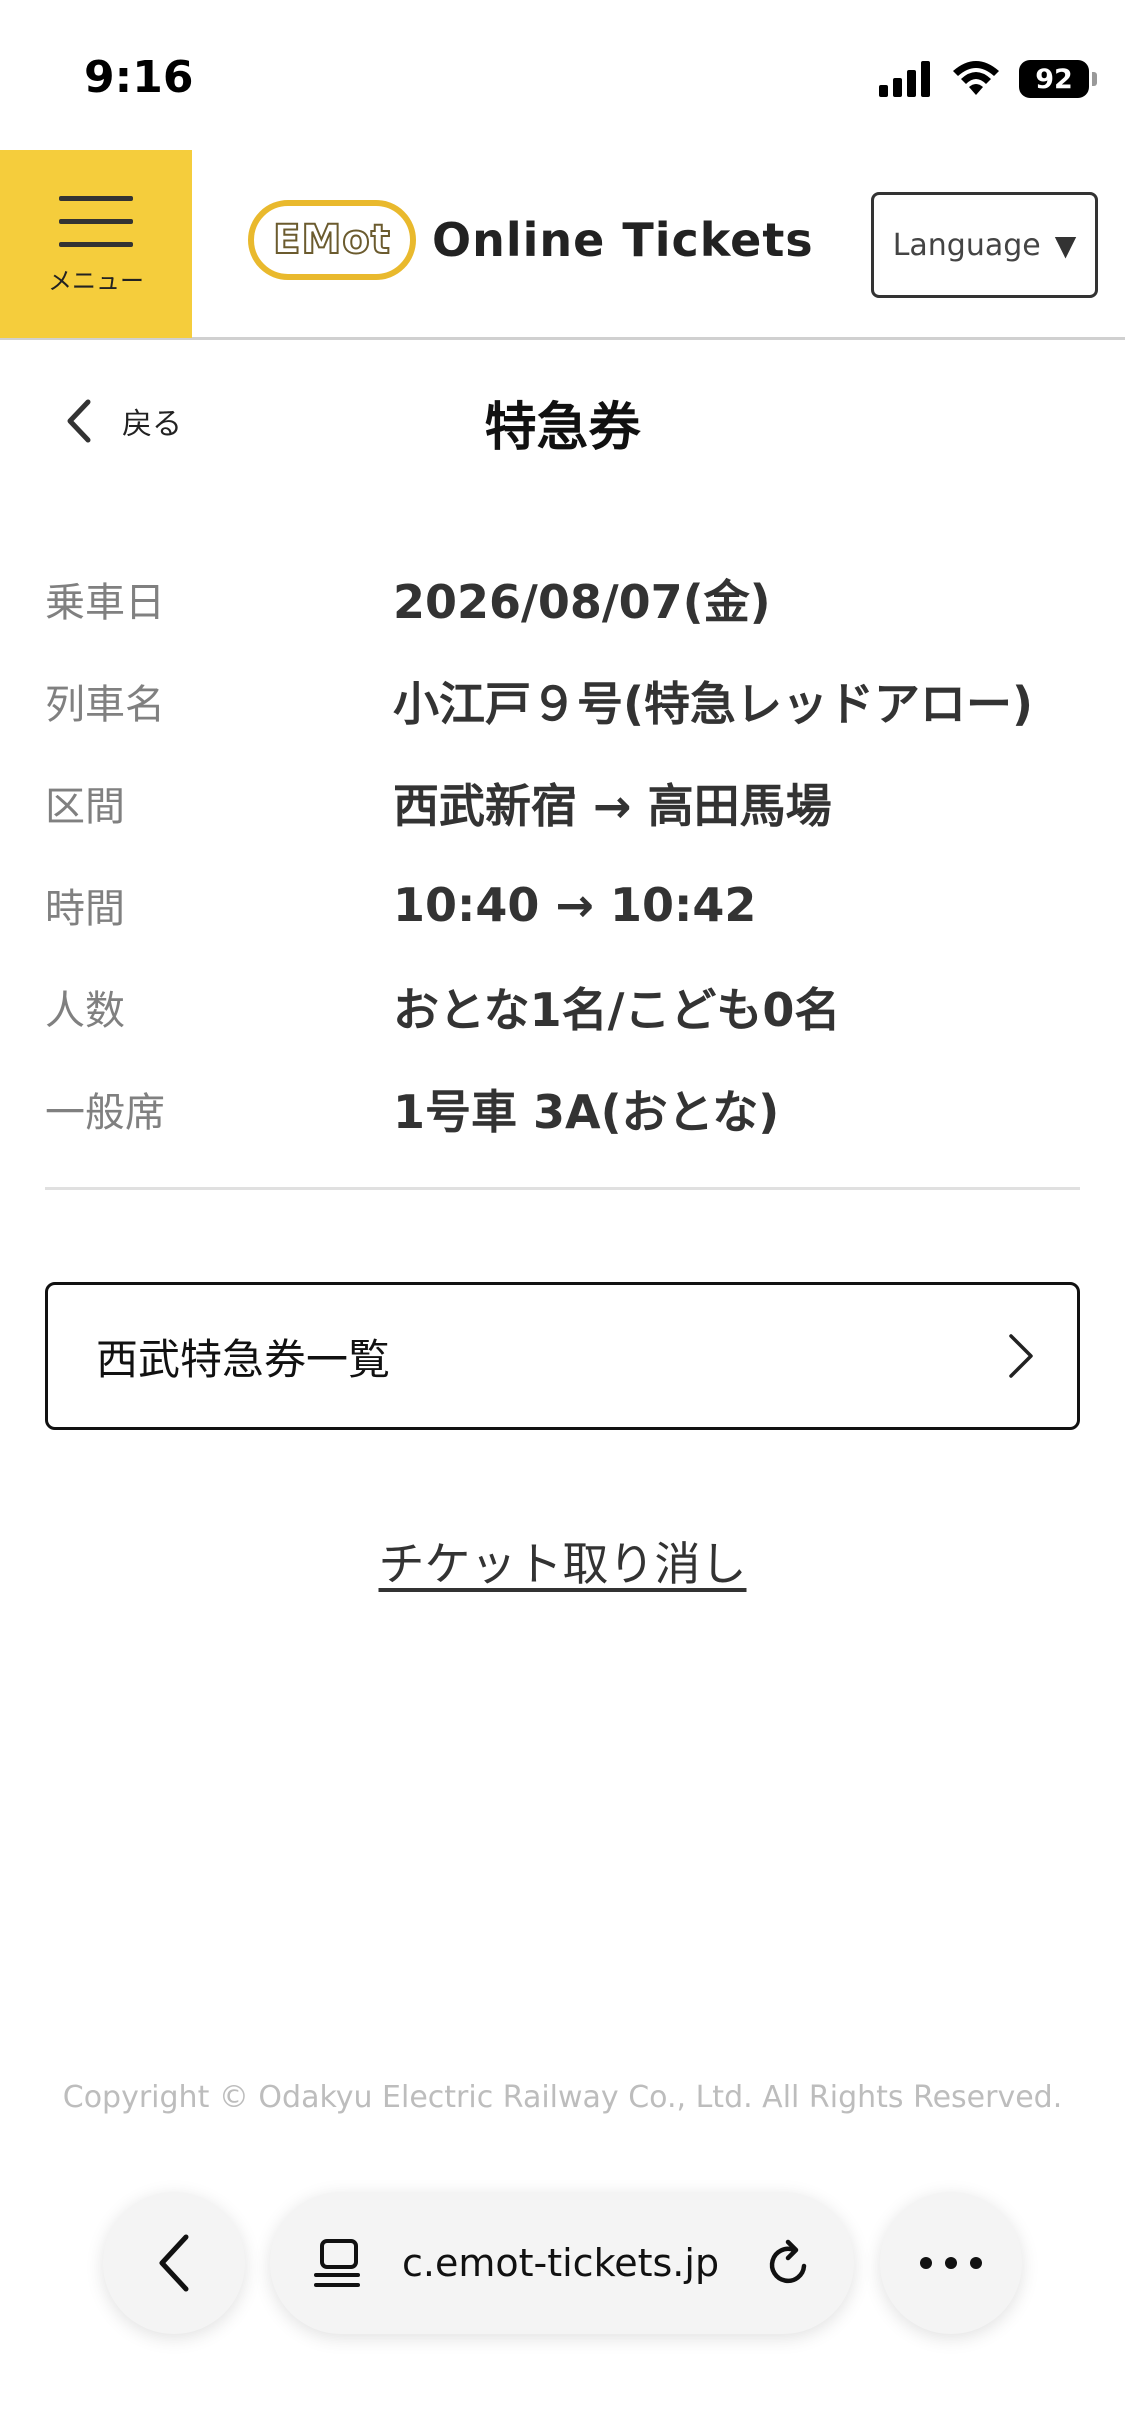  I want to click on back-link: 戻る, so click(121, 421).